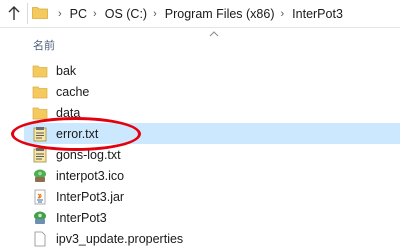 This screenshot has height=250, width=400. Describe the element at coordinates (40, 218) in the screenshot. I see `app-icon` at that location.